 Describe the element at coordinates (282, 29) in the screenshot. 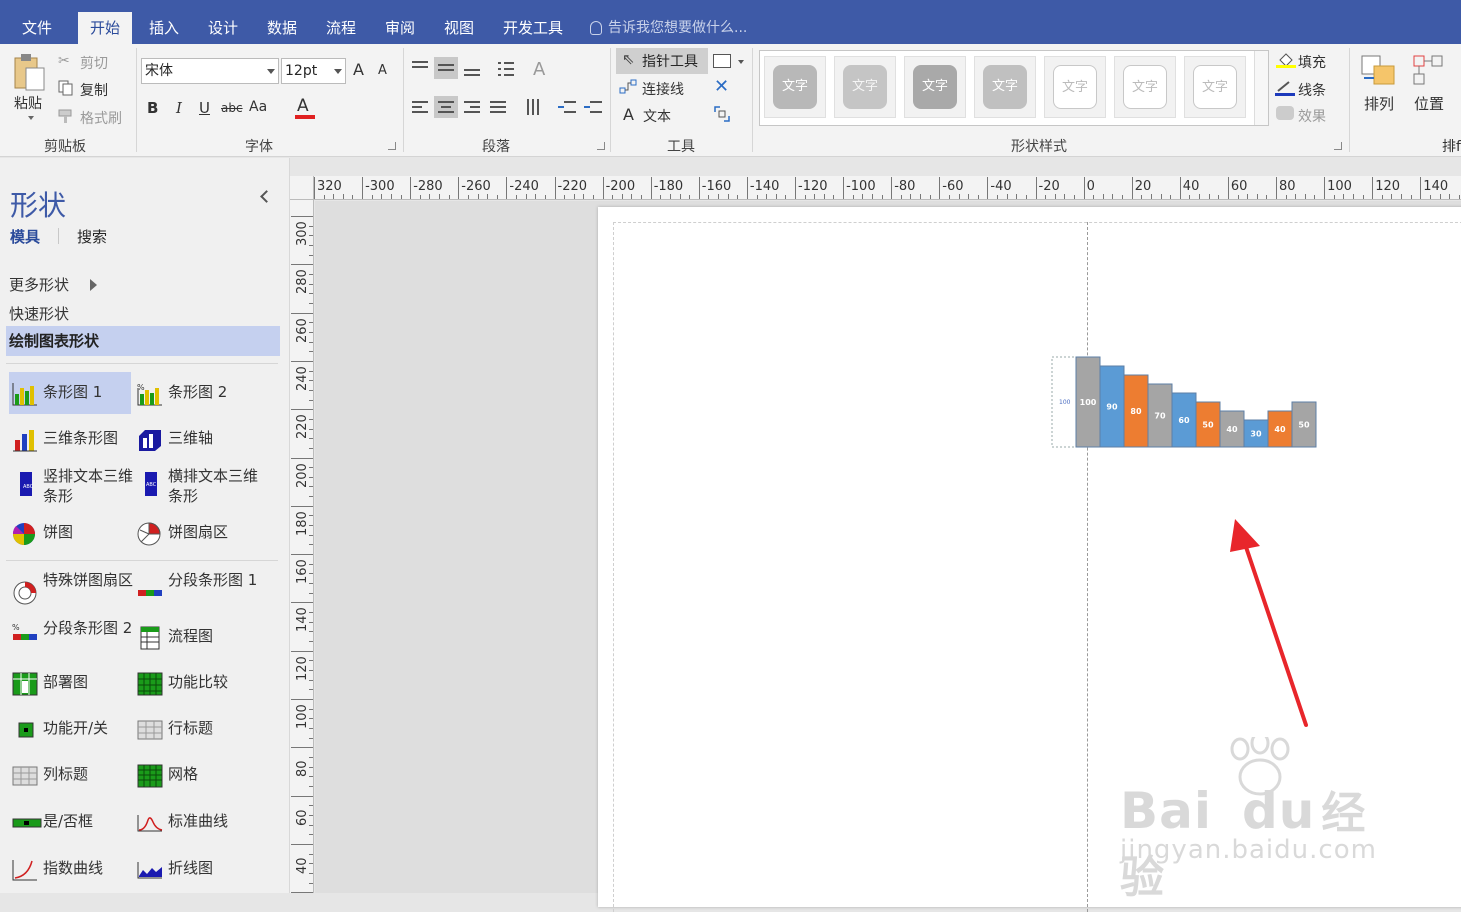

I see `tab-data: 数据` at that location.